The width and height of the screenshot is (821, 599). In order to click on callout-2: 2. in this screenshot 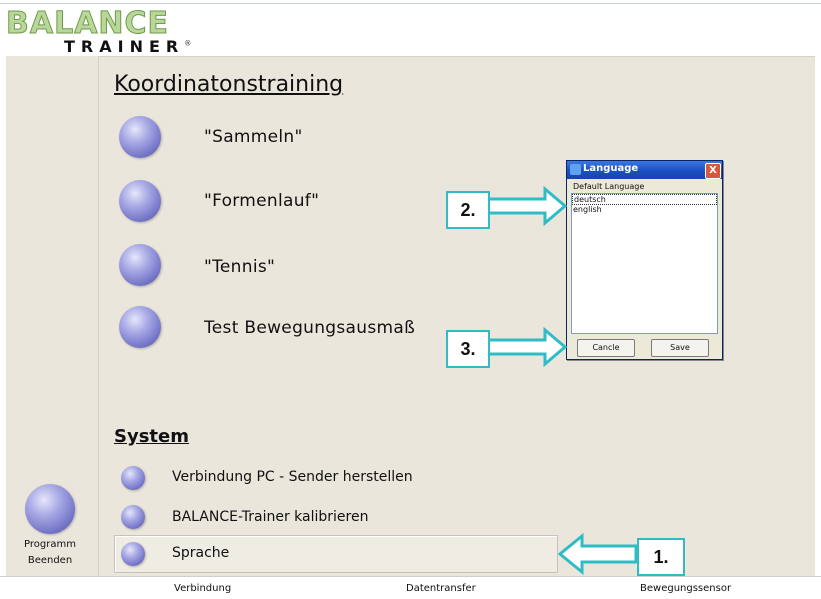, I will do `click(468, 210)`.